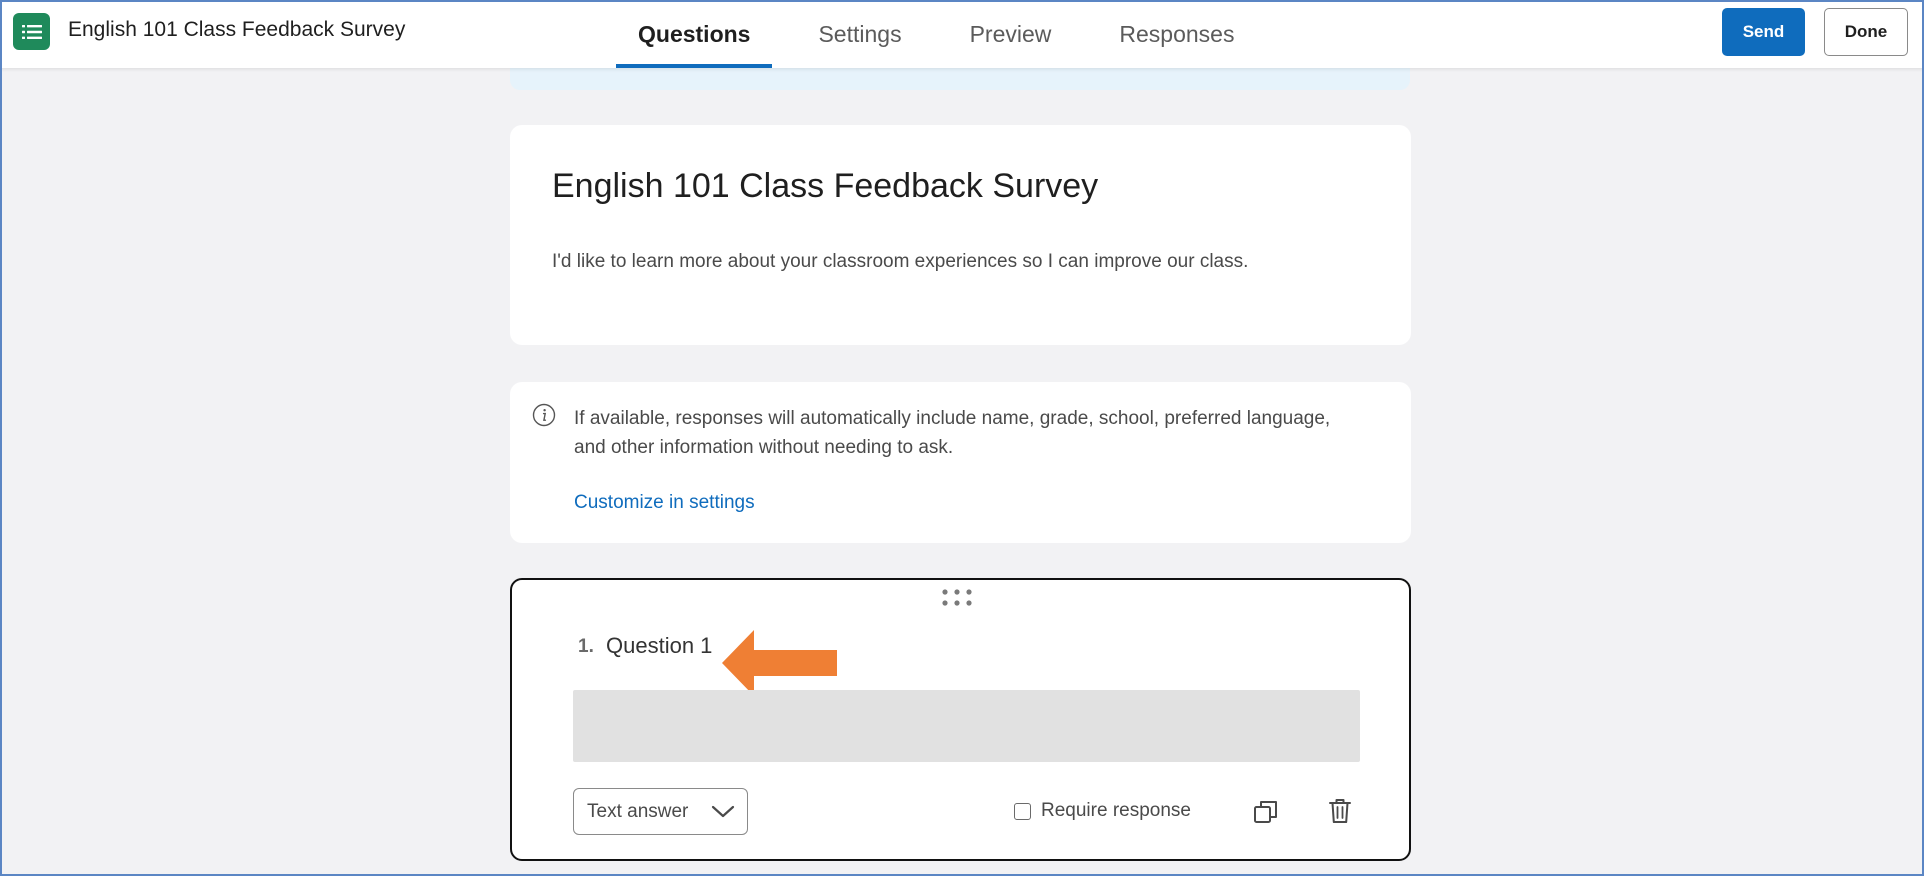 Image resolution: width=1924 pixels, height=876 pixels. What do you see at coordinates (638, 811) in the screenshot?
I see `question-type-label: Text answer` at bounding box center [638, 811].